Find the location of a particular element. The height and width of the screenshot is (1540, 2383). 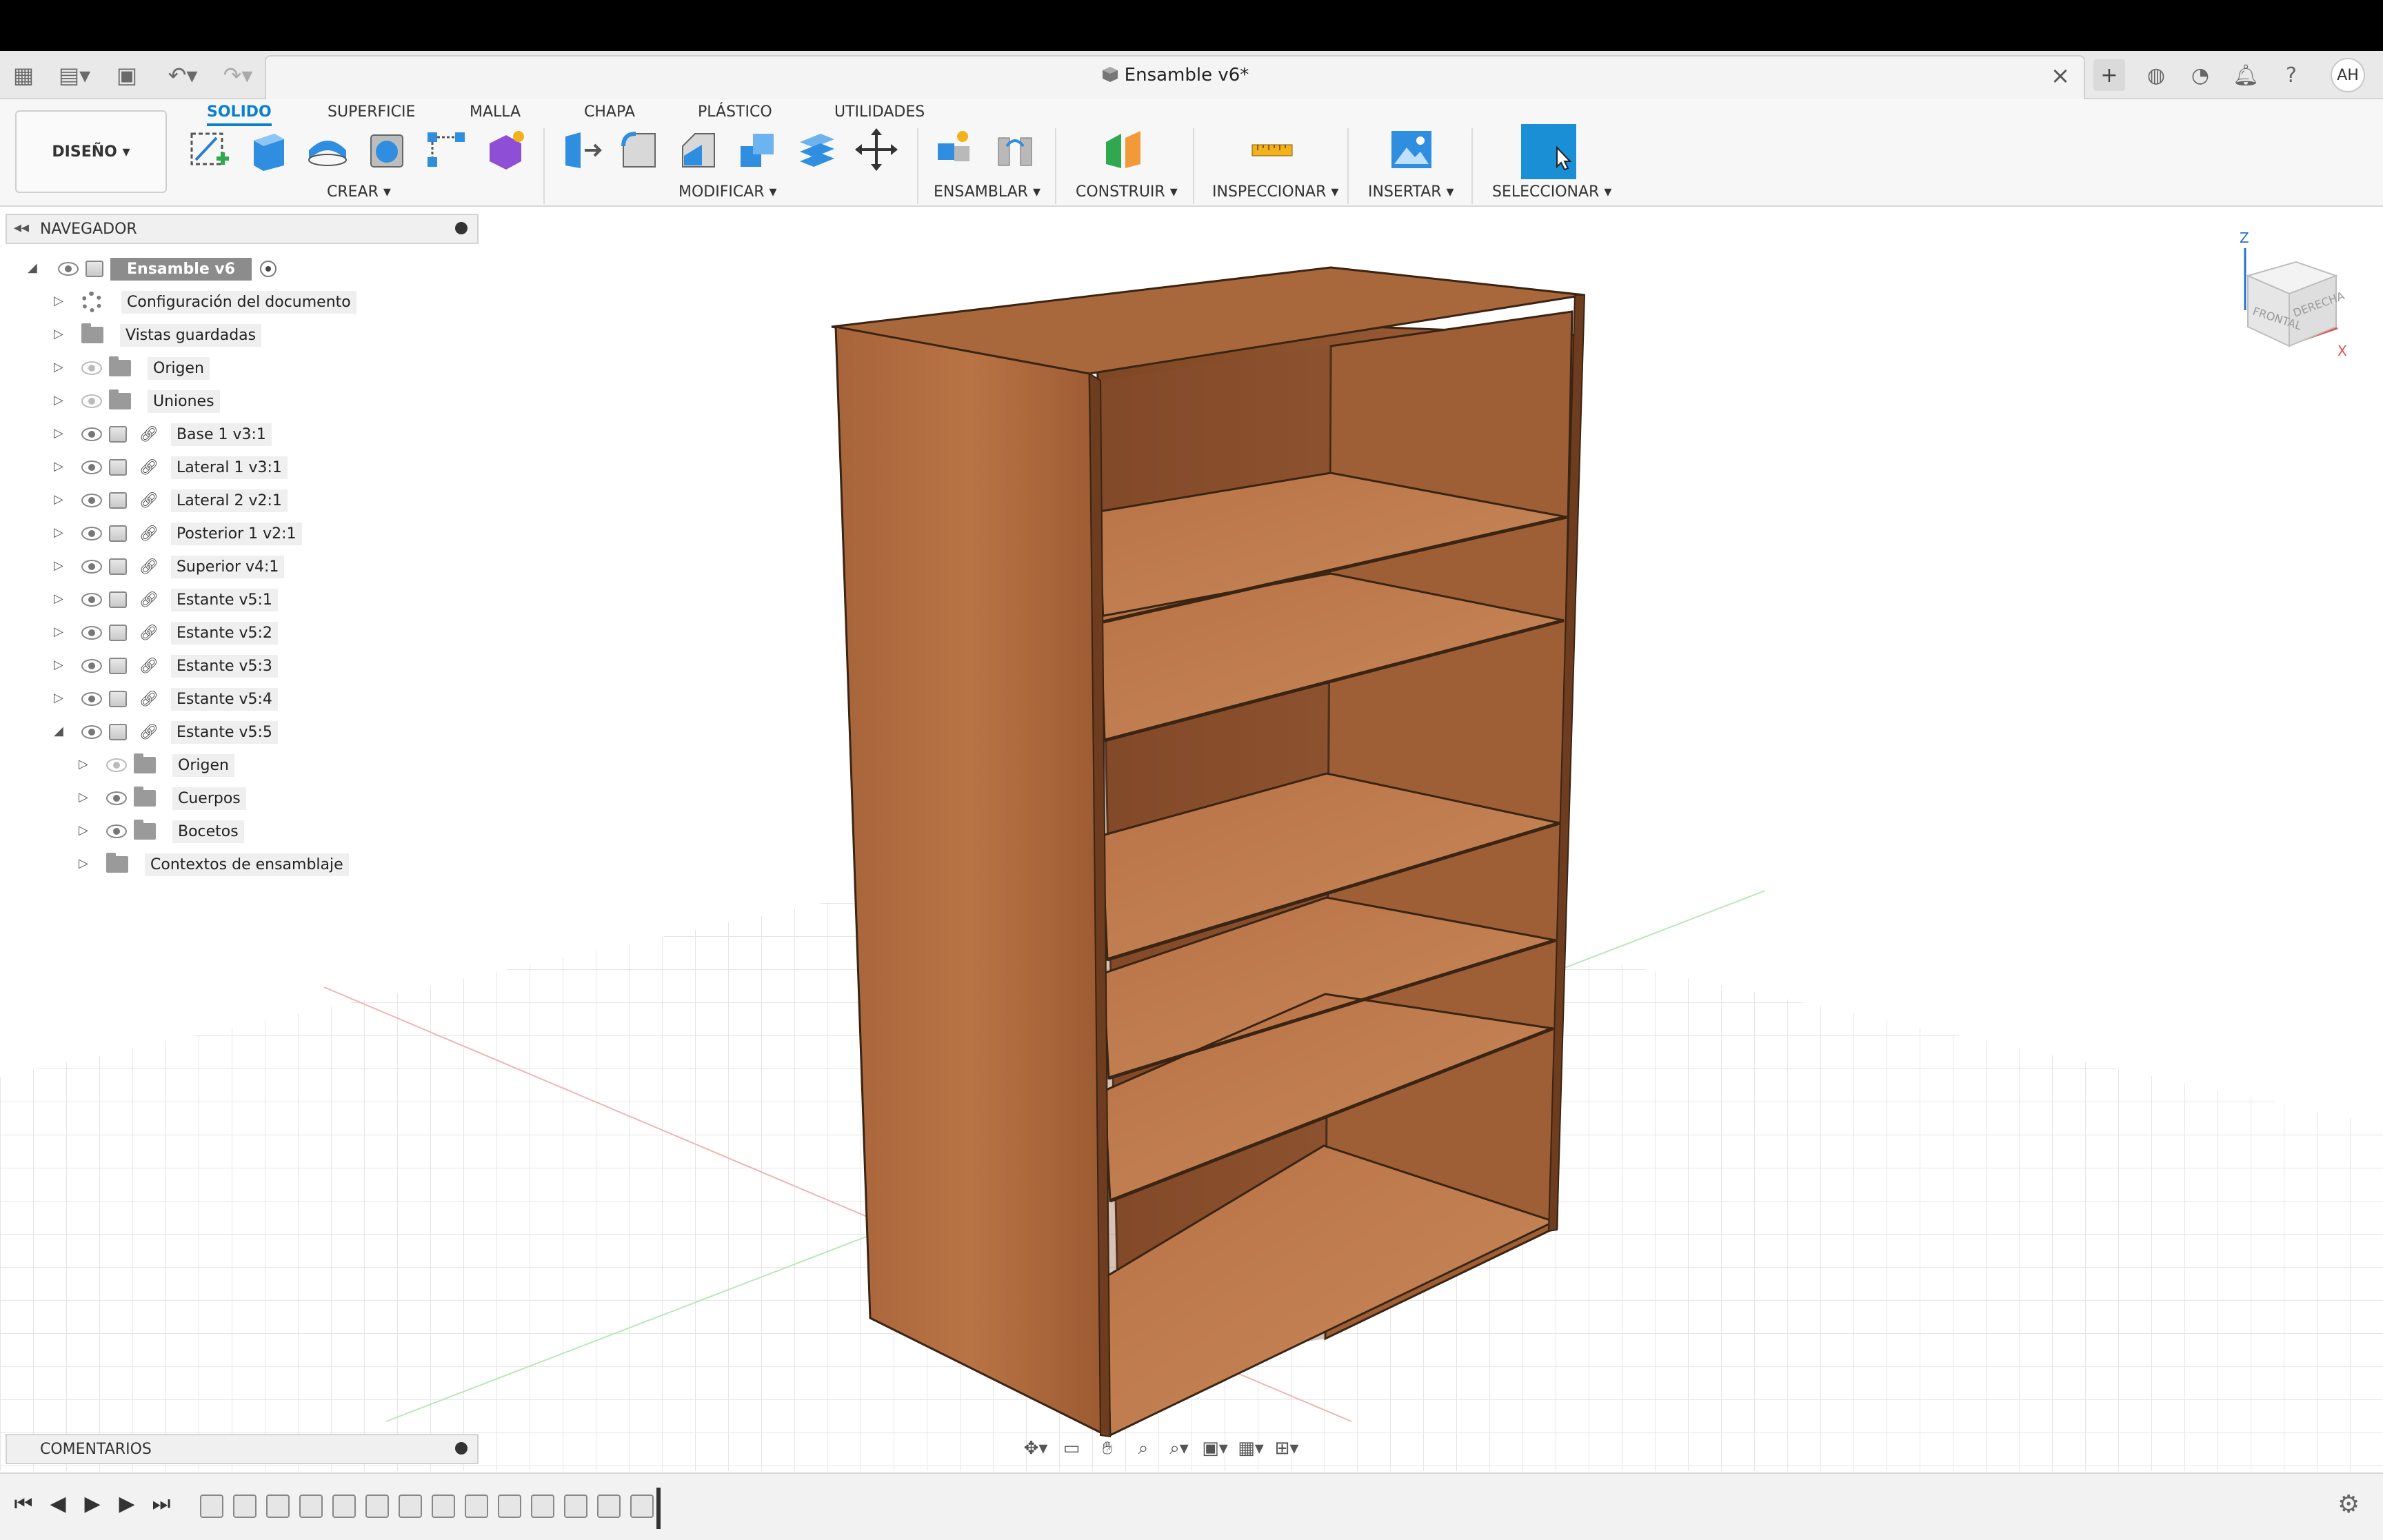

revolve-icon is located at coordinates (327, 150).